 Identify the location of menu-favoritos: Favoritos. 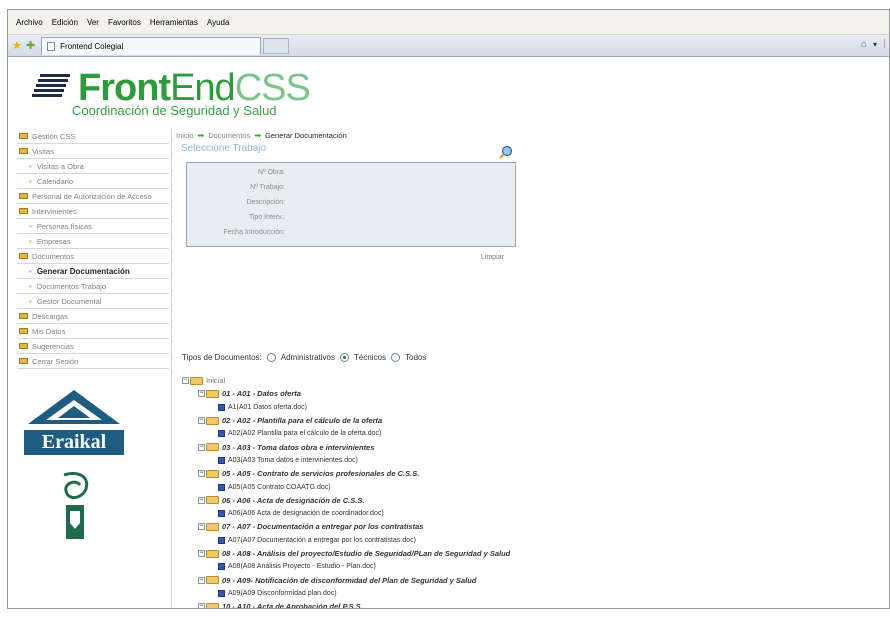
(124, 22).